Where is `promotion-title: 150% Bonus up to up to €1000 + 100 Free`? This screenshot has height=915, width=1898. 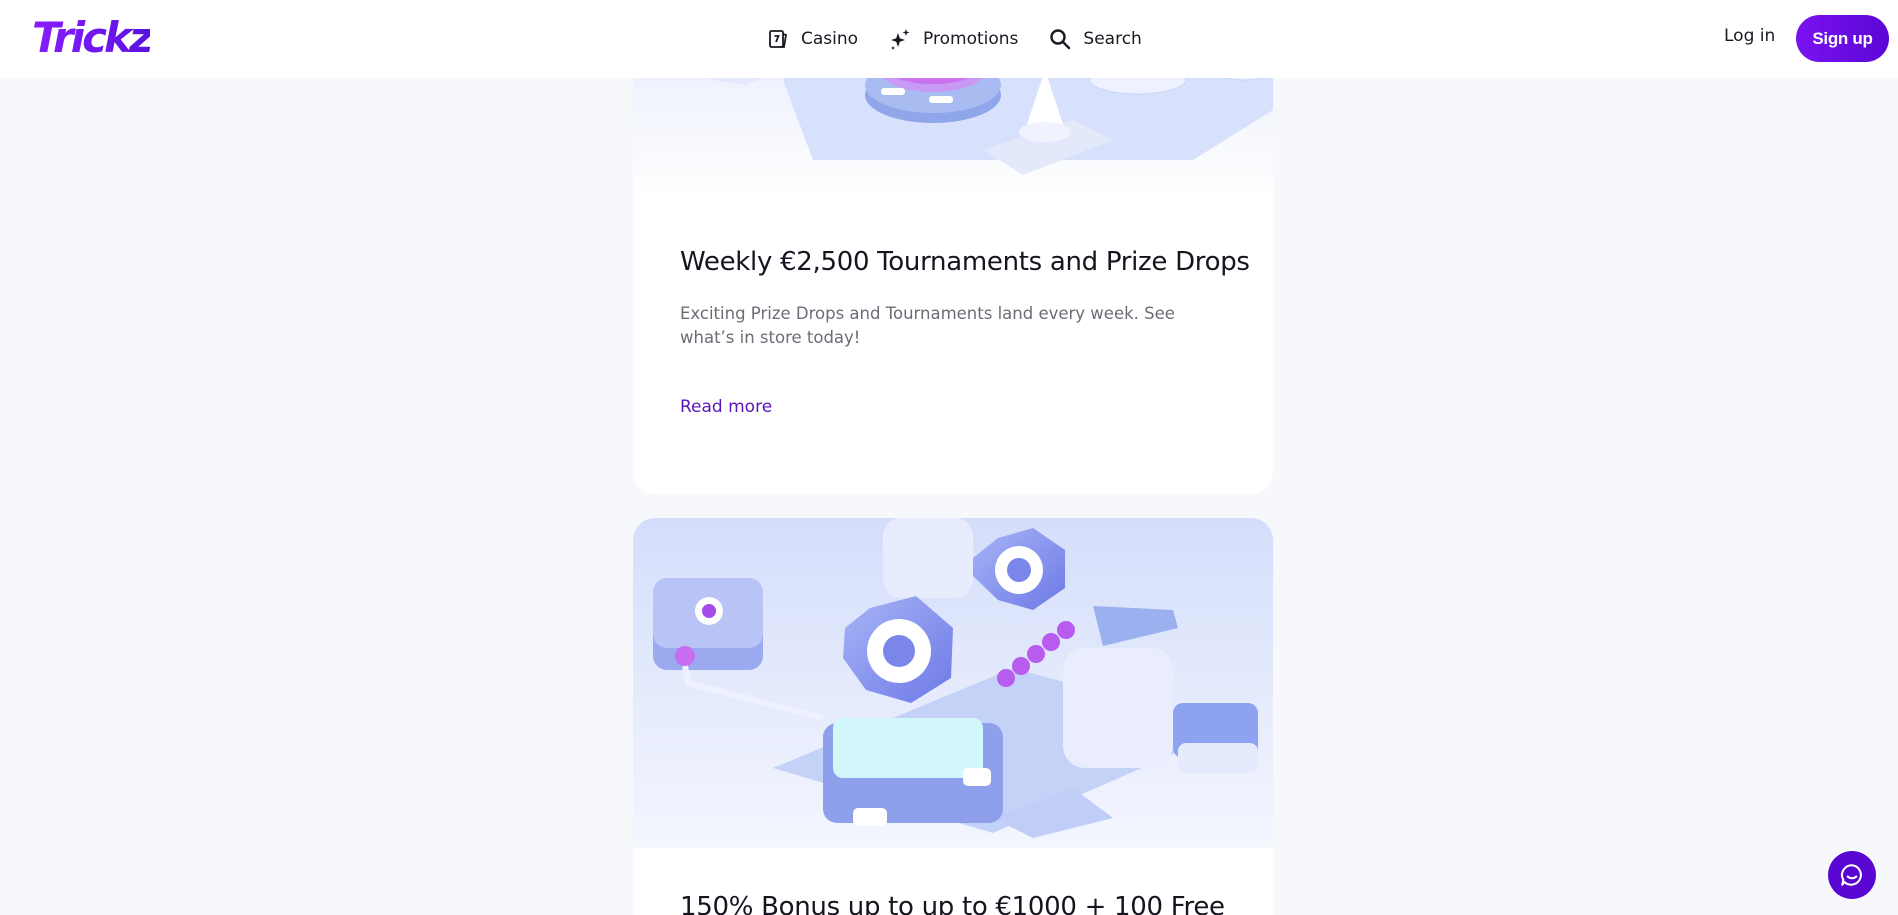
promotion-title: 150% Bonus up to up to €1000 + 100 Free is located at coordinates (952, 903).